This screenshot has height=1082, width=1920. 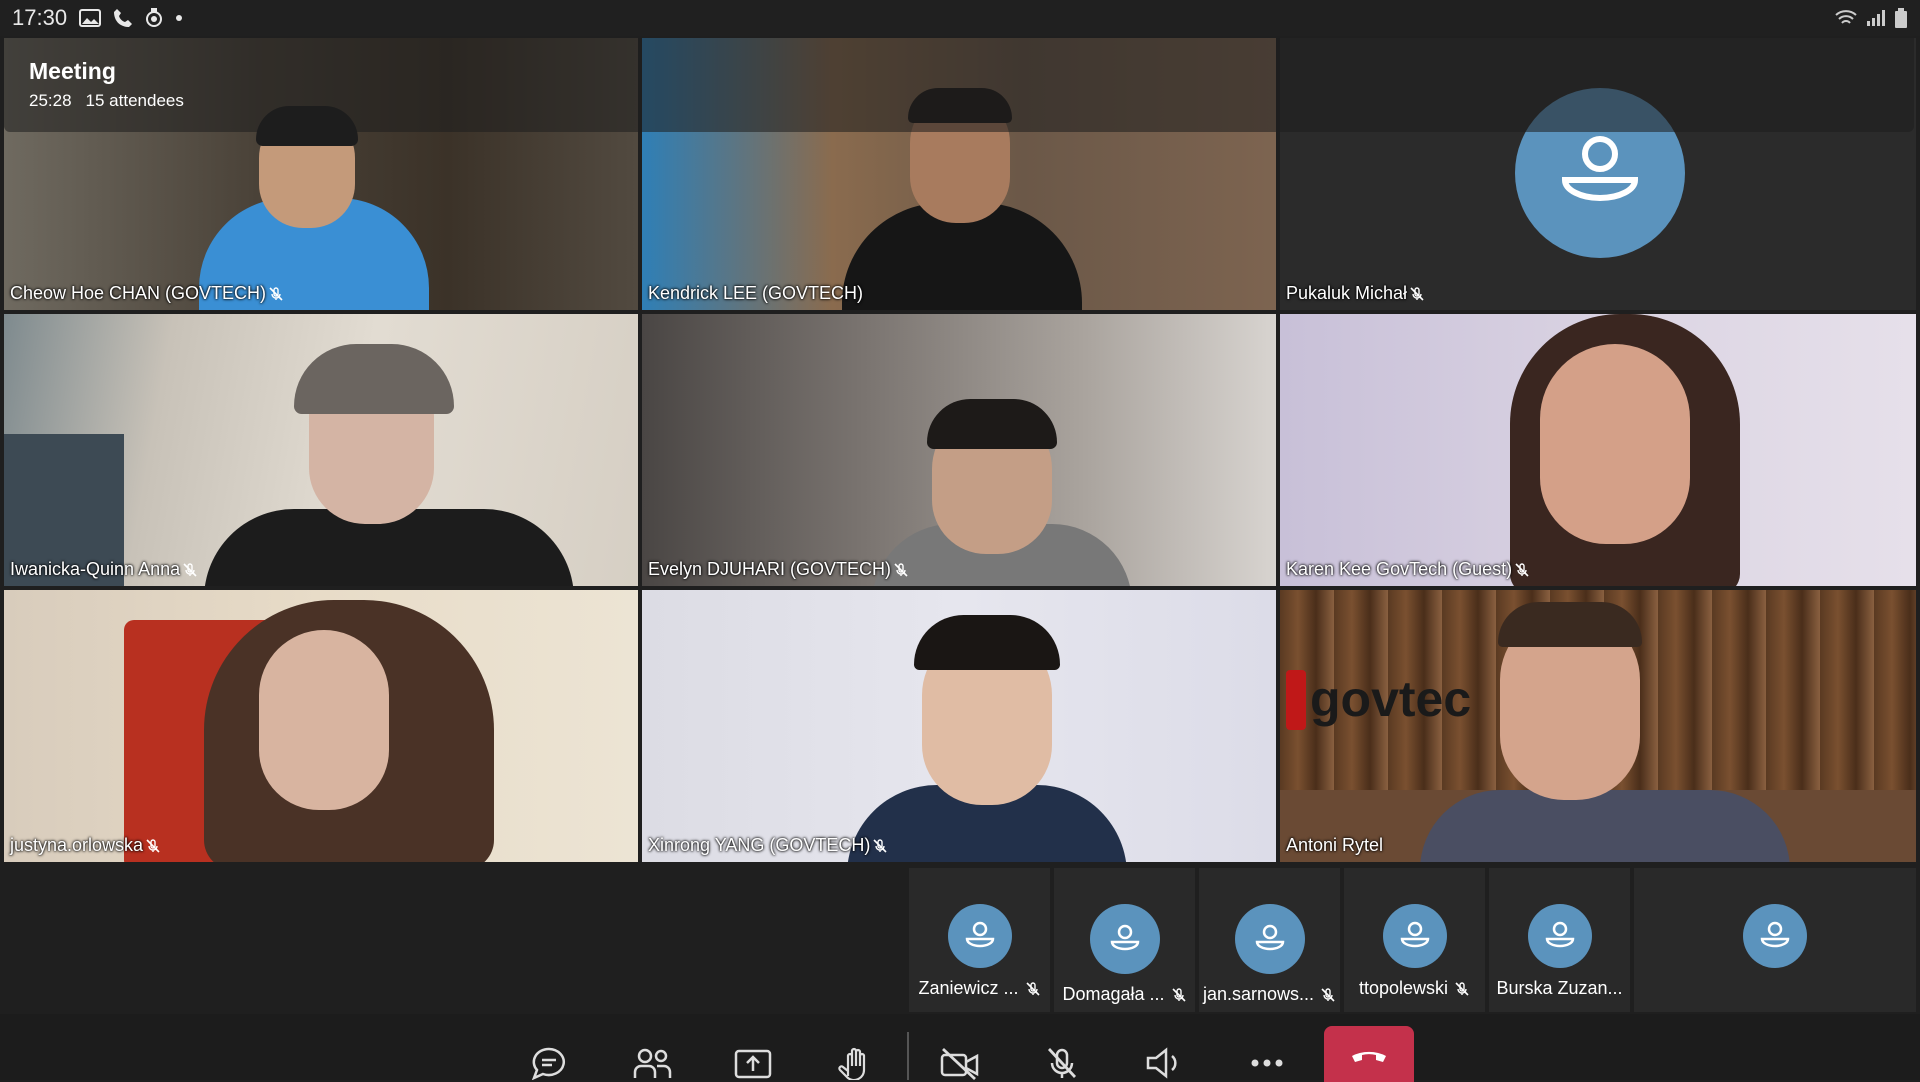 I want to click on mini-participant-tile: ttopolewski, so click(x=1414, y=940).